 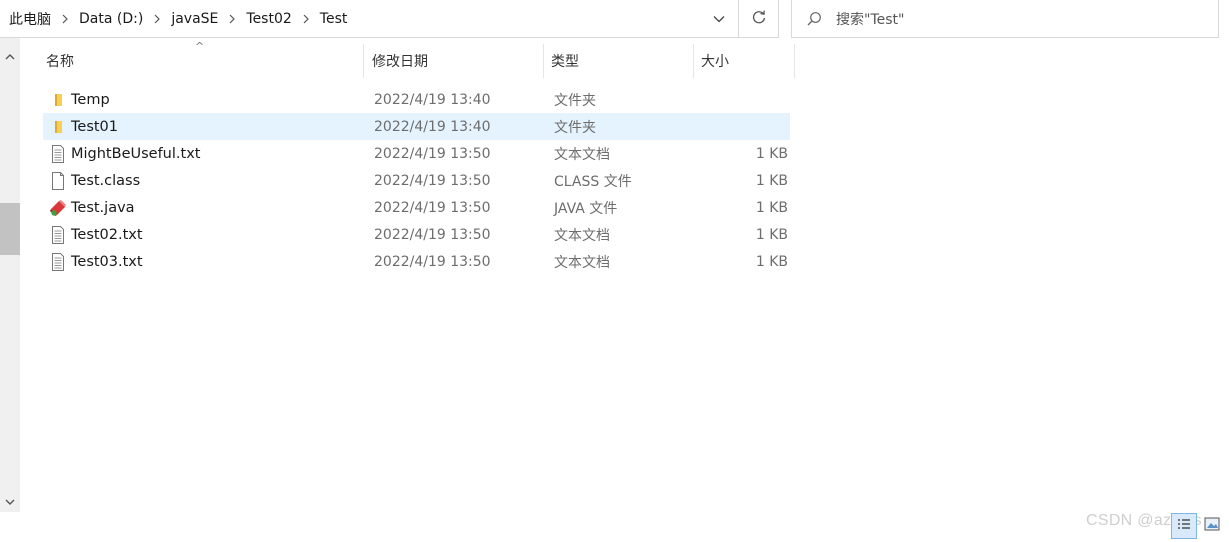 What do you see at coordinates (619, 61) in the screenshot?
I see `column-type: 类型` at bounding box center [619, 61].